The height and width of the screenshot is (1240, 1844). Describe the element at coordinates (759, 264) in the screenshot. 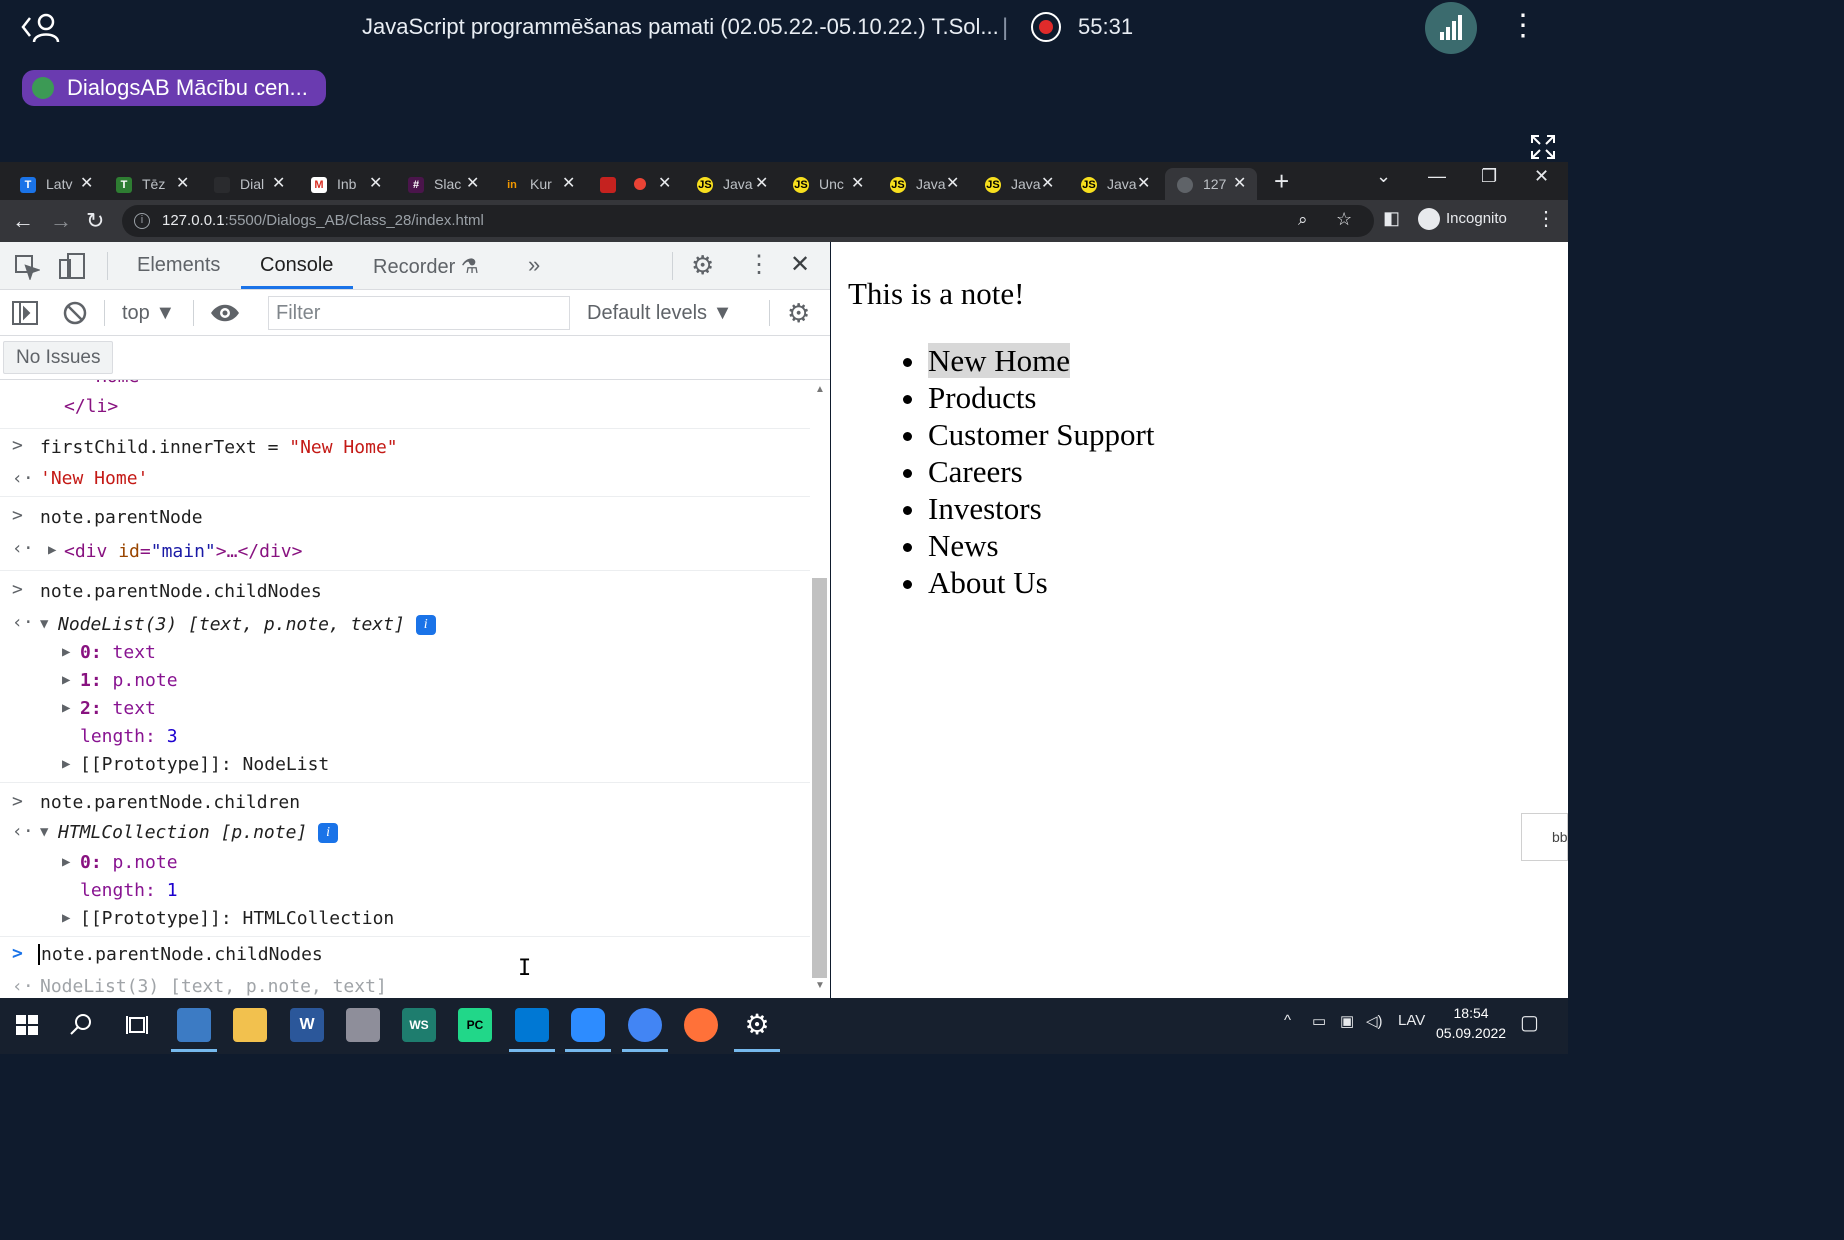

I see `devtools-menu-icon: ⋮` at that location.